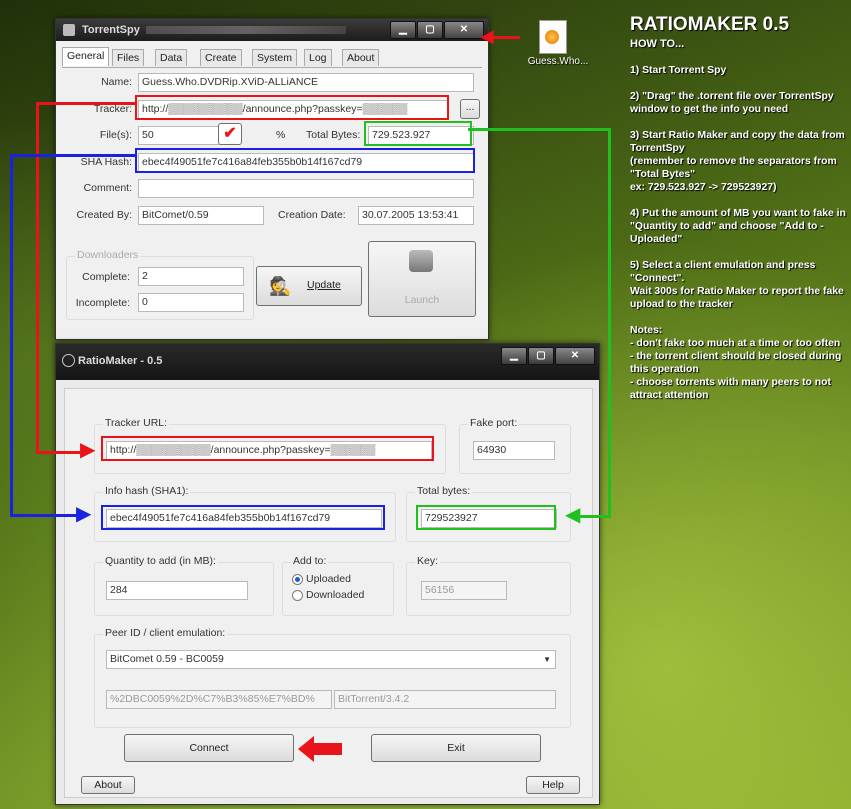  What do you see at coordinates (306, 188) in the screenshot?
I see `comment-field` at bounding box center [306, 188].